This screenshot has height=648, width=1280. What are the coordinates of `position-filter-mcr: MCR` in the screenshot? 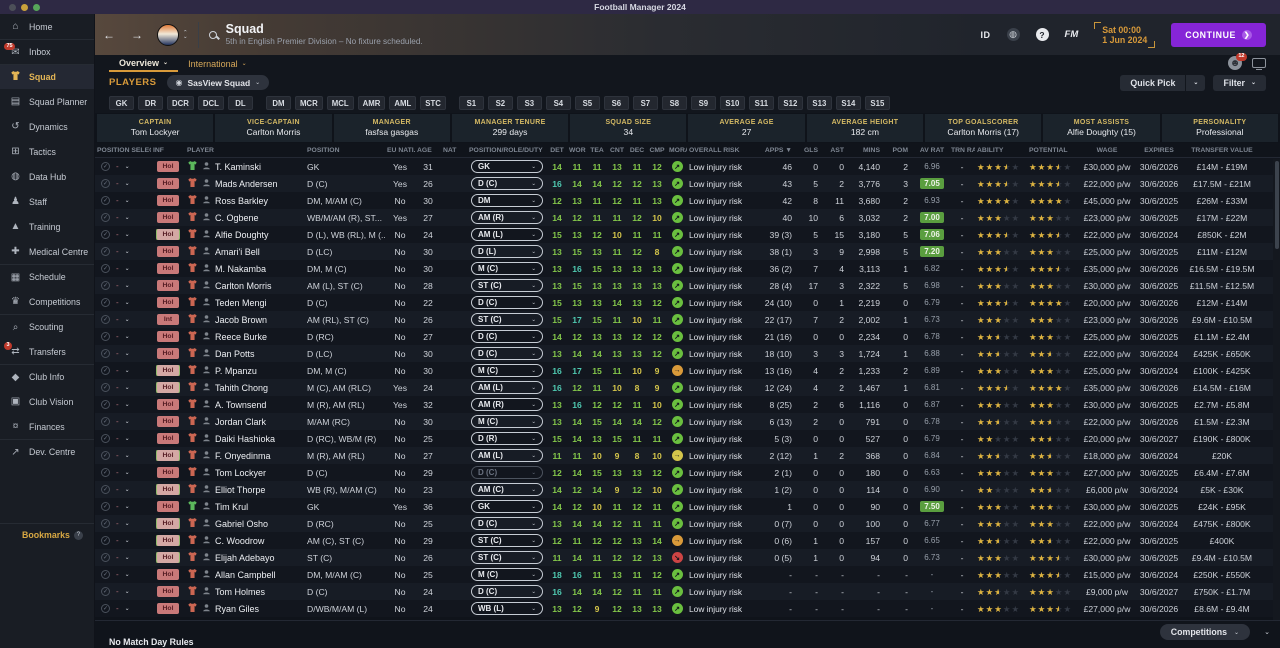 It's located at (308, 103).